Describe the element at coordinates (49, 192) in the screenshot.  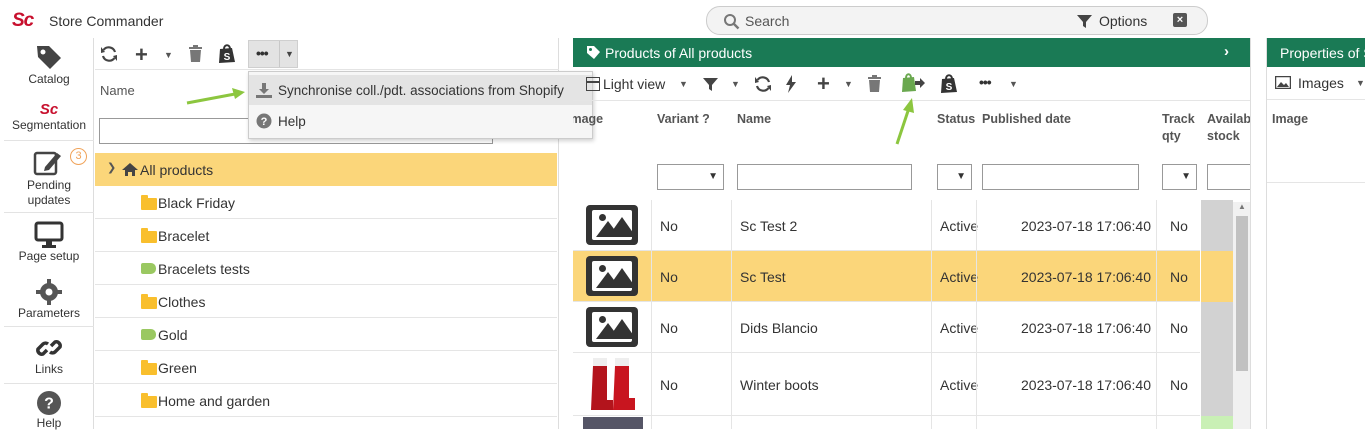
I see `nav-pending-label: Pending updates` at that location.